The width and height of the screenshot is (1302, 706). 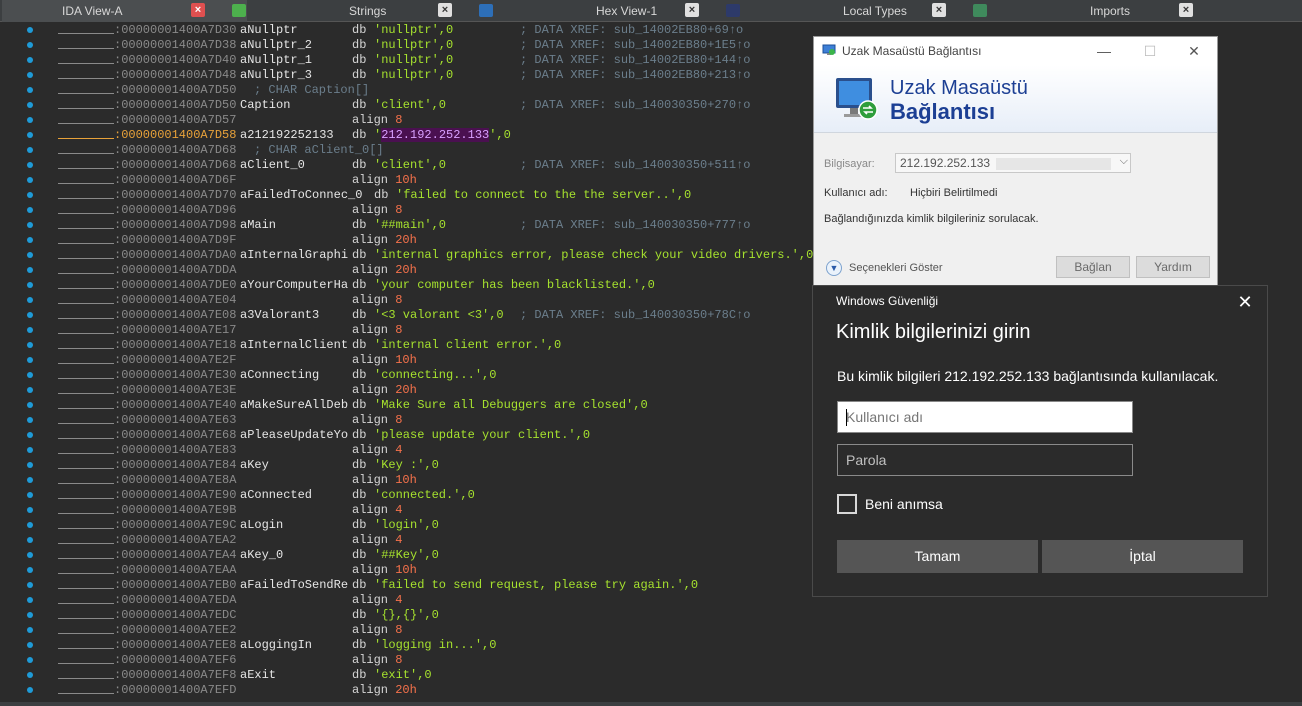 I want to click on listing-row: :00000001400A7EFD align 20h, so click(x=438, y=690).